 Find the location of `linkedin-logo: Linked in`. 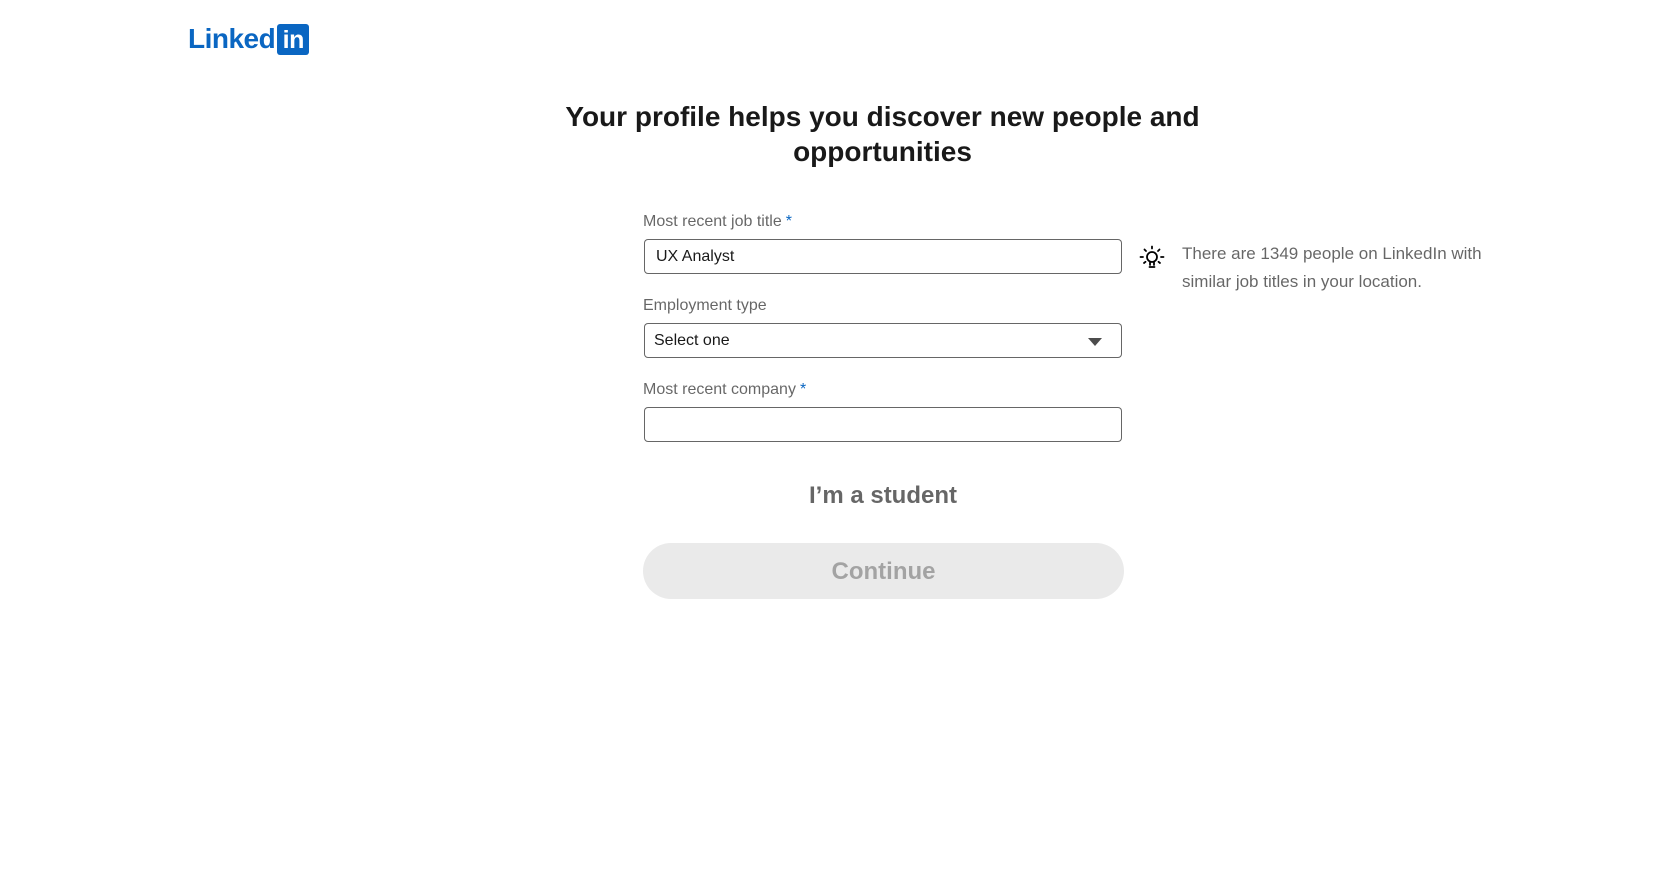

linkedin-logo: Linked in is located at coordinates (249, 39).